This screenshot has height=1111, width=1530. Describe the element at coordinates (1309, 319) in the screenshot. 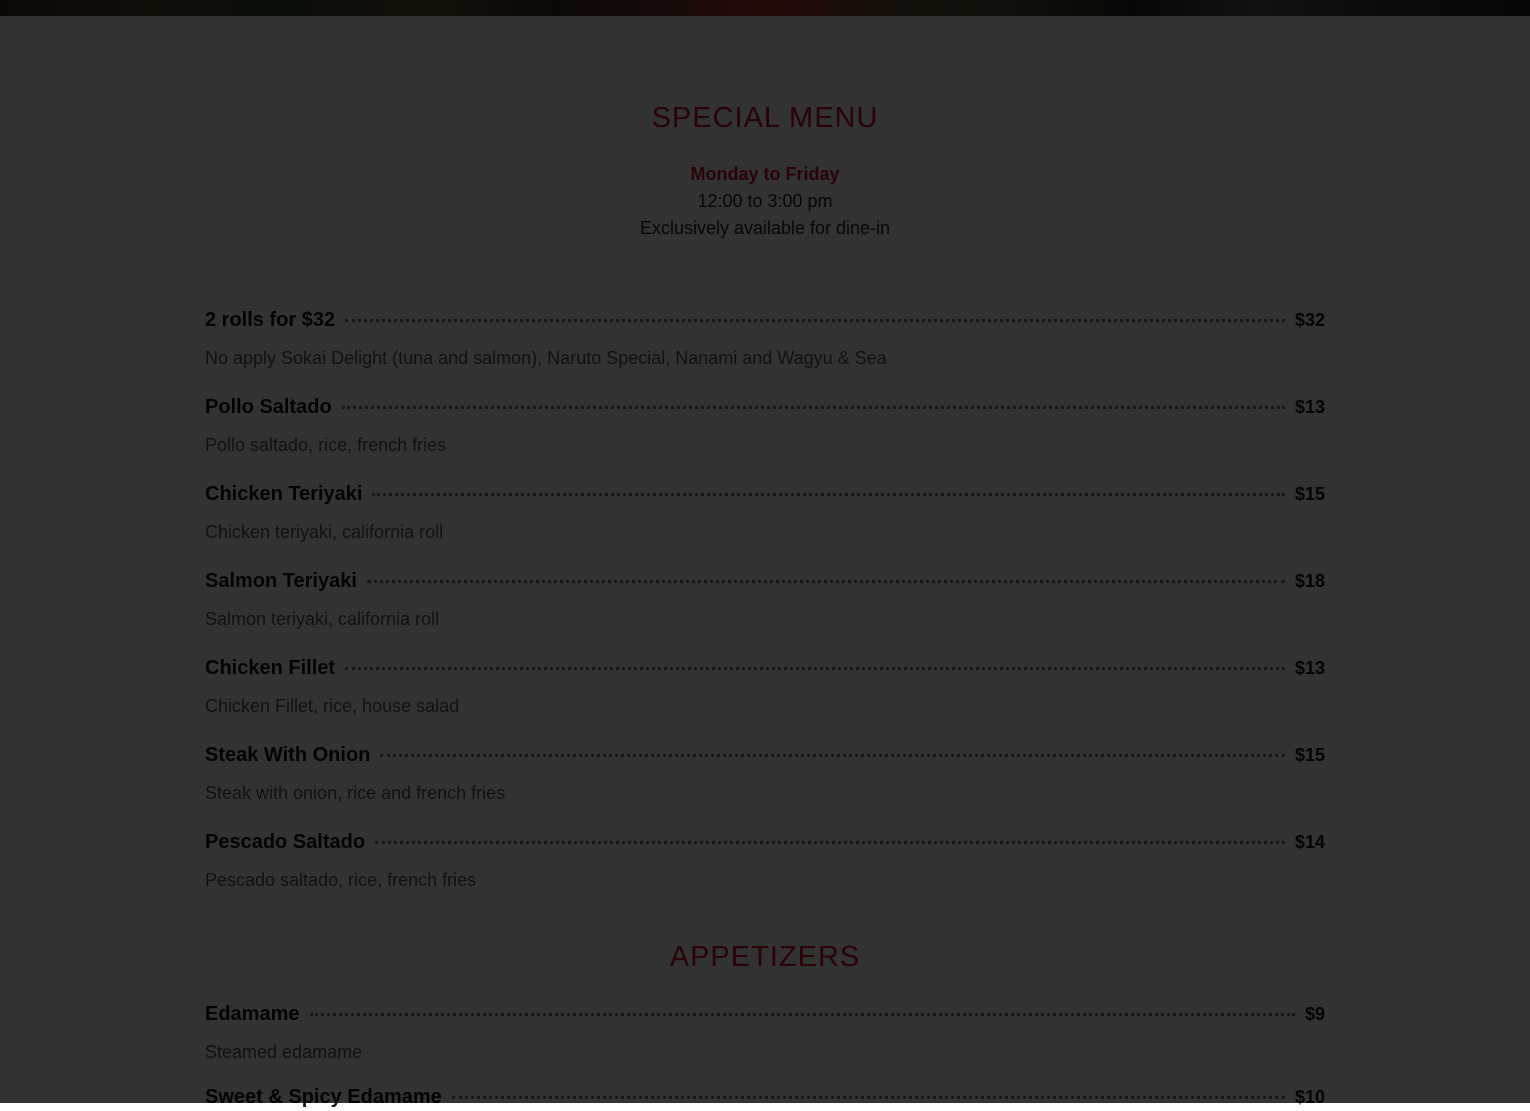

I see `menu-item-price: $32` at that location.